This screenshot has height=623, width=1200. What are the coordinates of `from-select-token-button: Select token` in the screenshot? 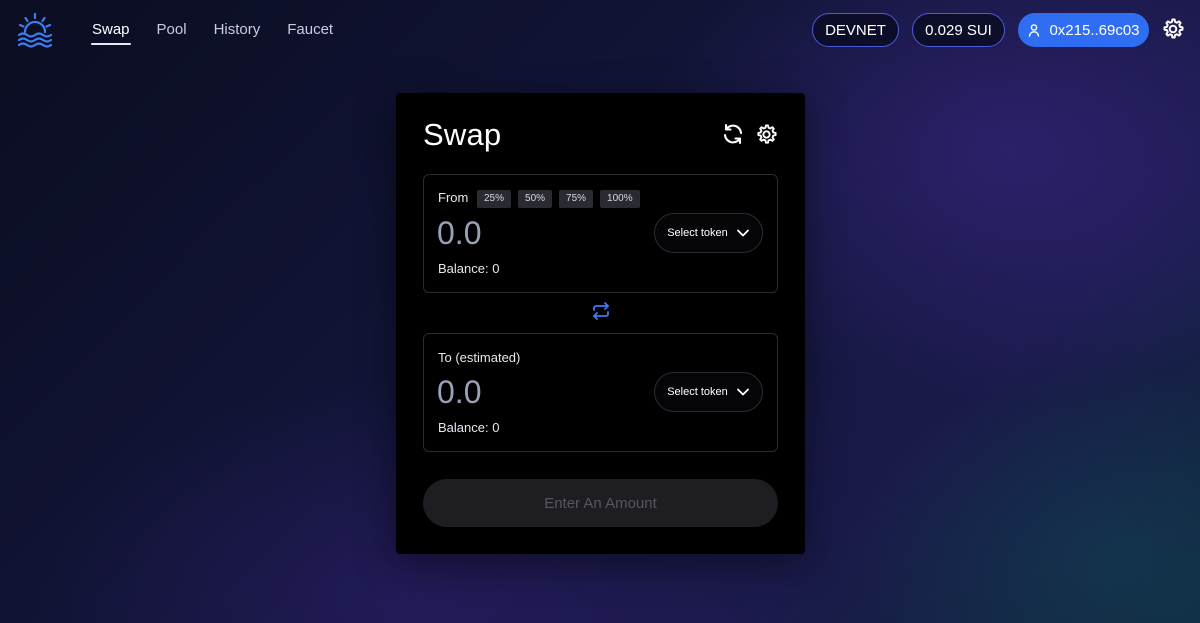 It's located at (708, 233).